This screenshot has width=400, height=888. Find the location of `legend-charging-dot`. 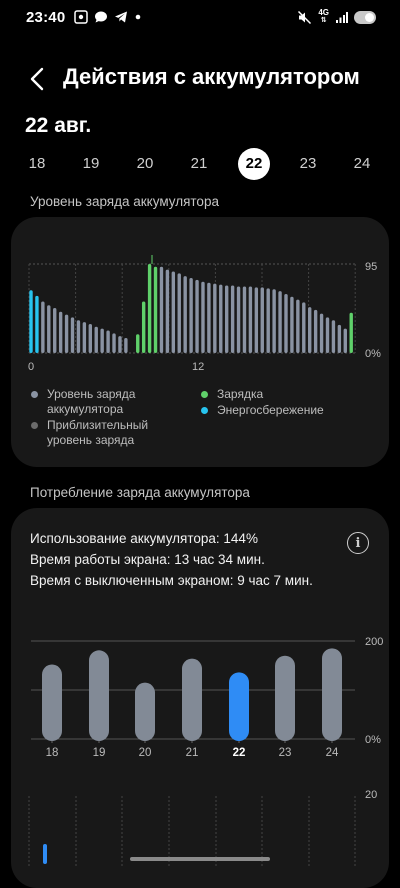

legend-charging-dot is located at coordinates (204, 394).